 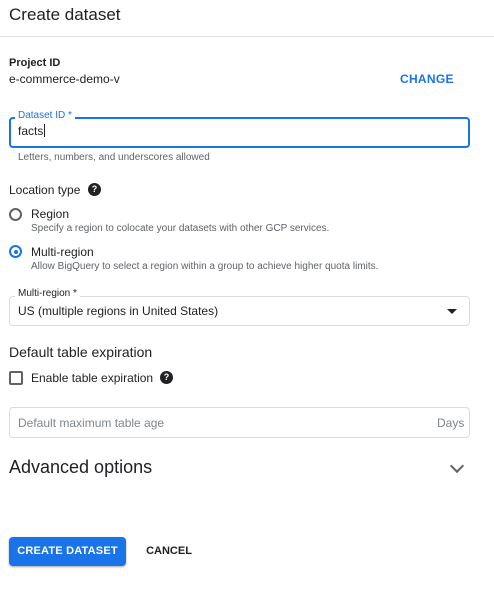 What do you see at coordinates (67, 551) in the screenshot?
I see `create-dataset-button: CREATE DATASET` at bounding box center [67, 551].